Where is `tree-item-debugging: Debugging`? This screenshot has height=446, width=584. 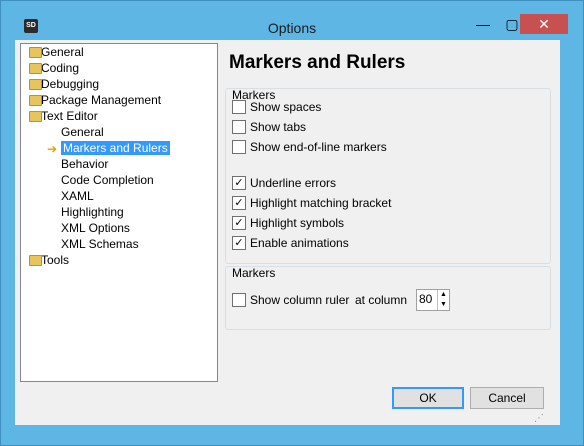
tree-item-debugging: Debugging is located at coordinates (64, 84).